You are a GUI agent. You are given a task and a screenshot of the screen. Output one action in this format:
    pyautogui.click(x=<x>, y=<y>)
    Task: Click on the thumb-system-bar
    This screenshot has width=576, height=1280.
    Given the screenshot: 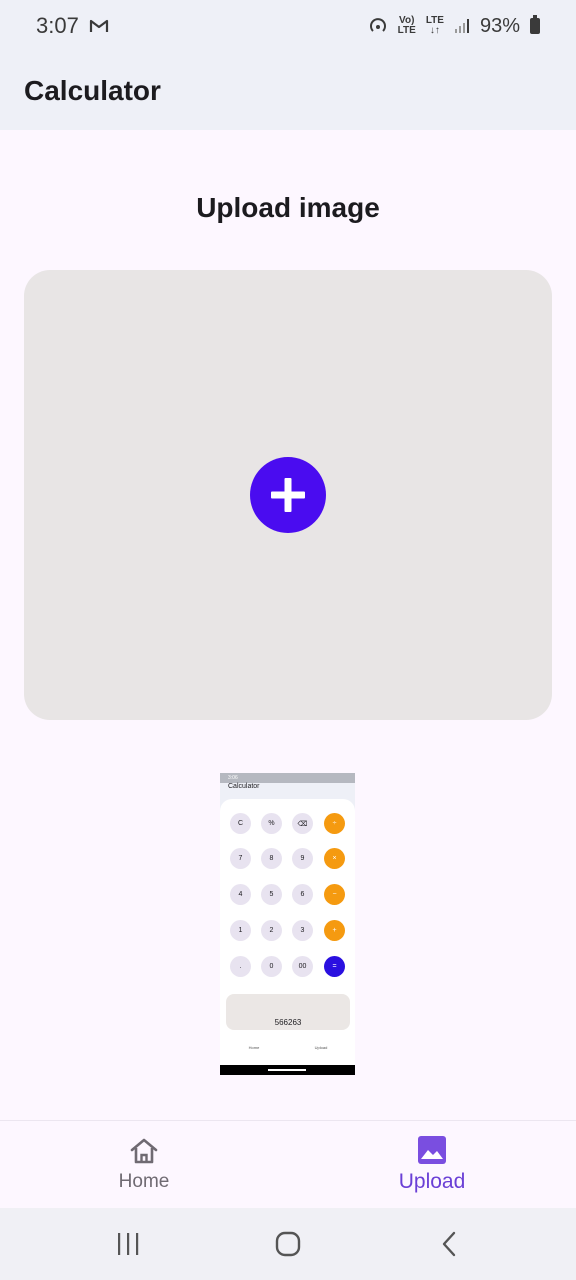 What is the action you would take?
    pyautogui.click(x=287, y=1070)
    